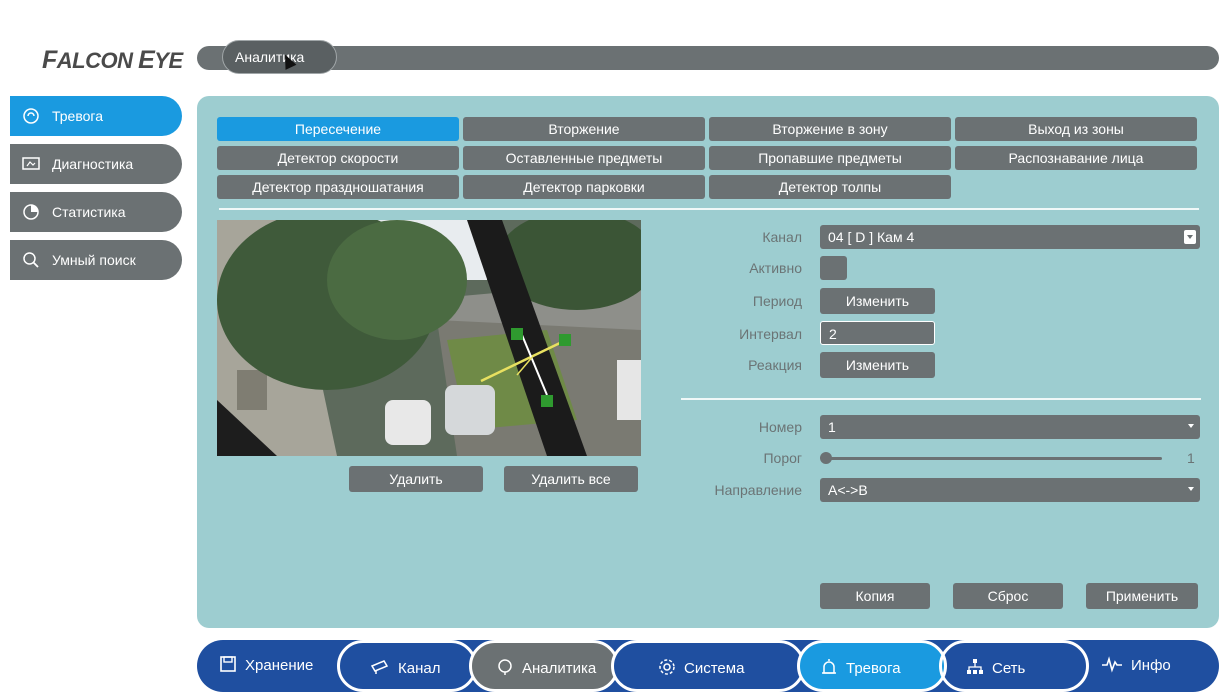 This screenshot has height=696, width=1220. Describe the element at coordinates (93, 164) in the screenshot. I see `sidebar-item-label: Диагностика` at that location.